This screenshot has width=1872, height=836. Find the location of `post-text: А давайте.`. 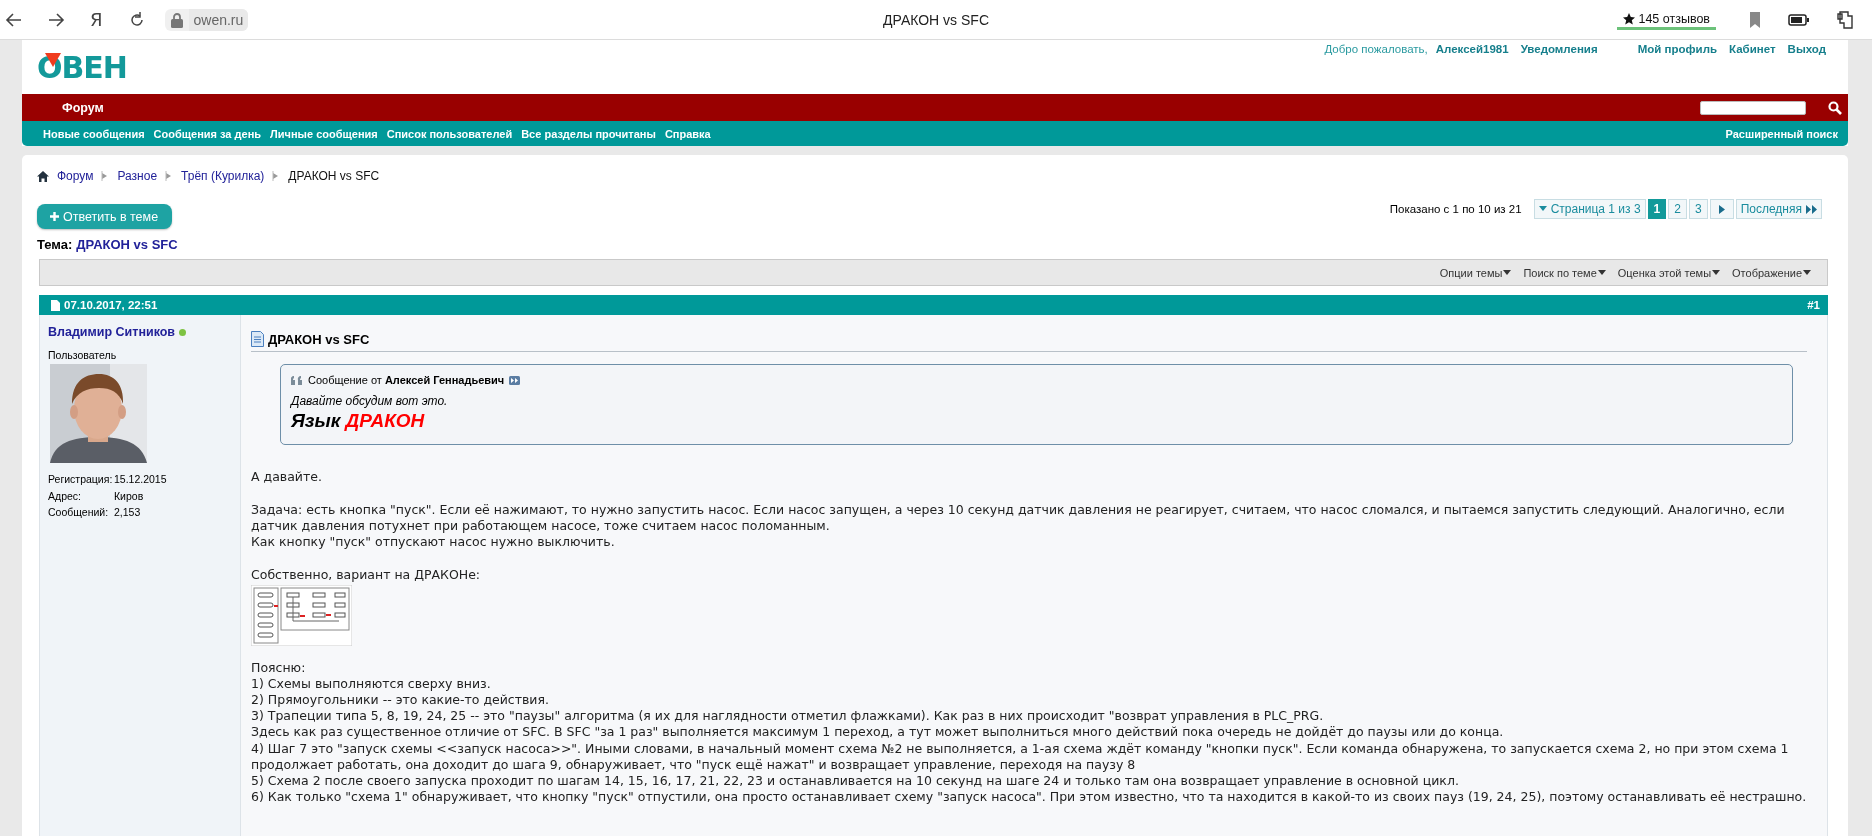

post-text: А давайте. is located at coordinates (287, 477).